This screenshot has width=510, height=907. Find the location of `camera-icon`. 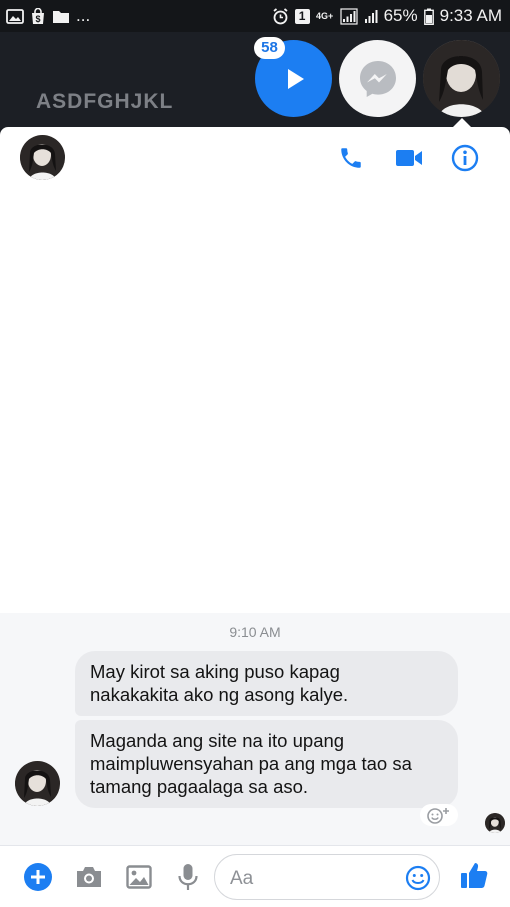

camera-icon is located at coordinates (89, 877).